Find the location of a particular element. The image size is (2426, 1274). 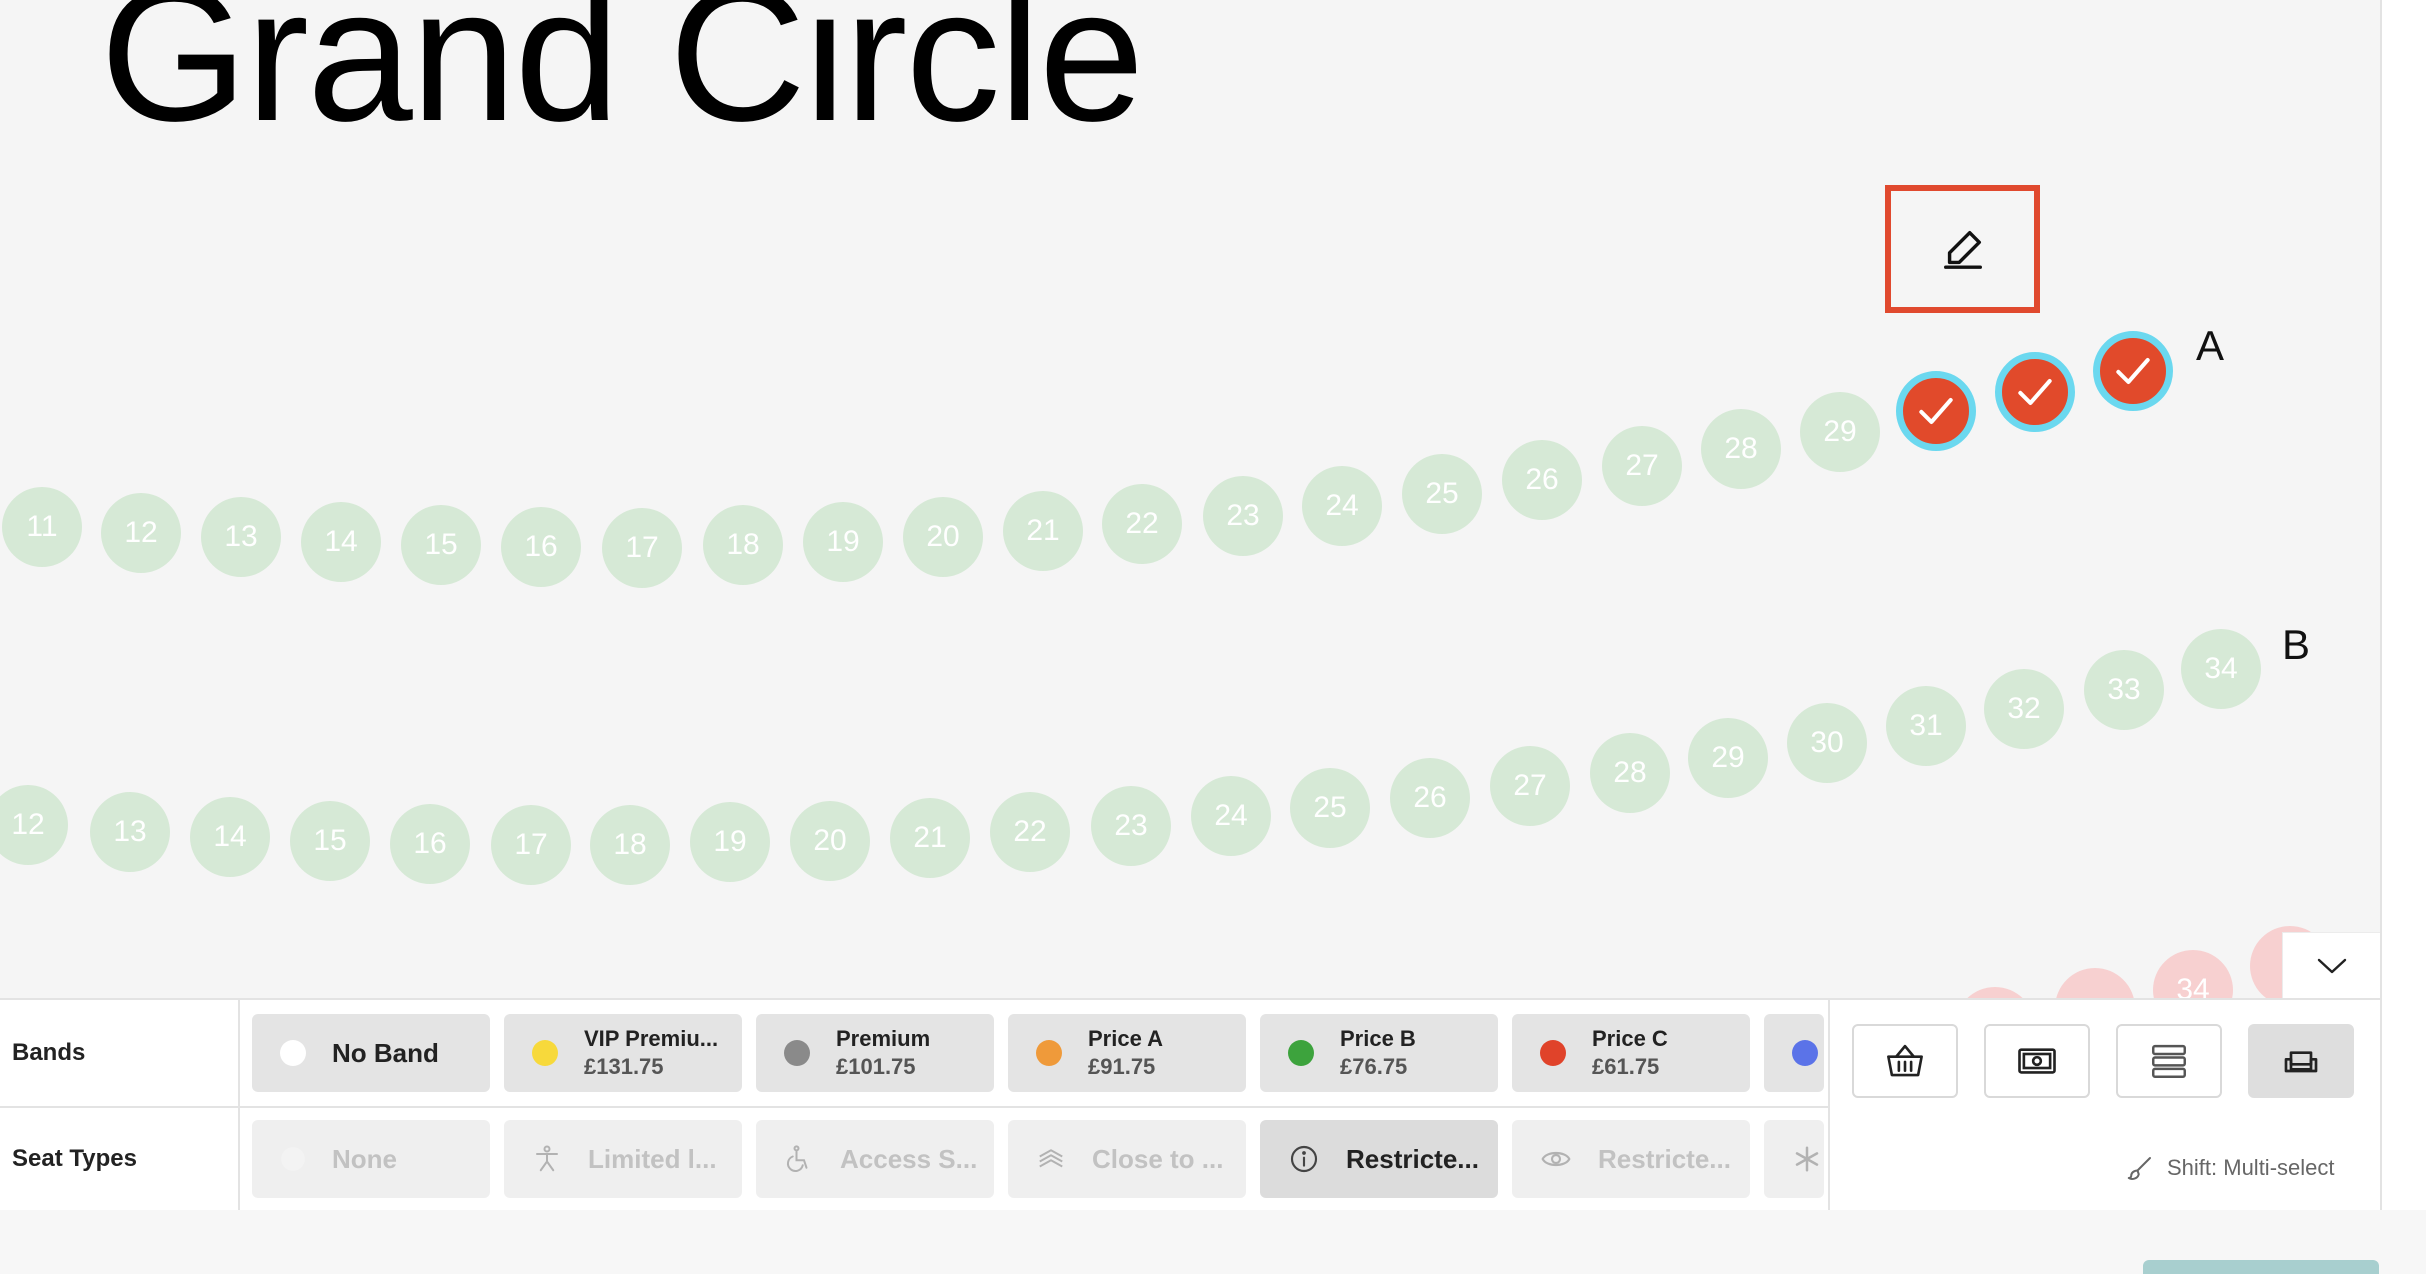

seat-type-chip: None is located at coordinates (371, 1159).